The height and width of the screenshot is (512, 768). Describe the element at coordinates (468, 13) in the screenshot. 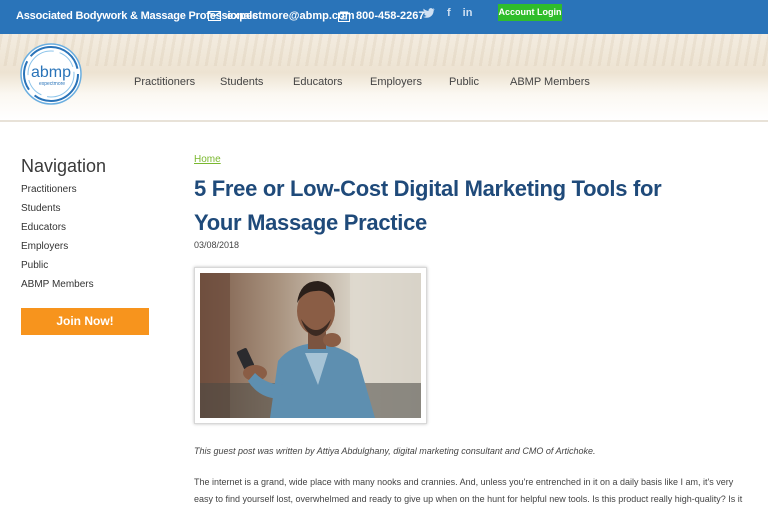

I see `linkedin-icon: in` at that location.